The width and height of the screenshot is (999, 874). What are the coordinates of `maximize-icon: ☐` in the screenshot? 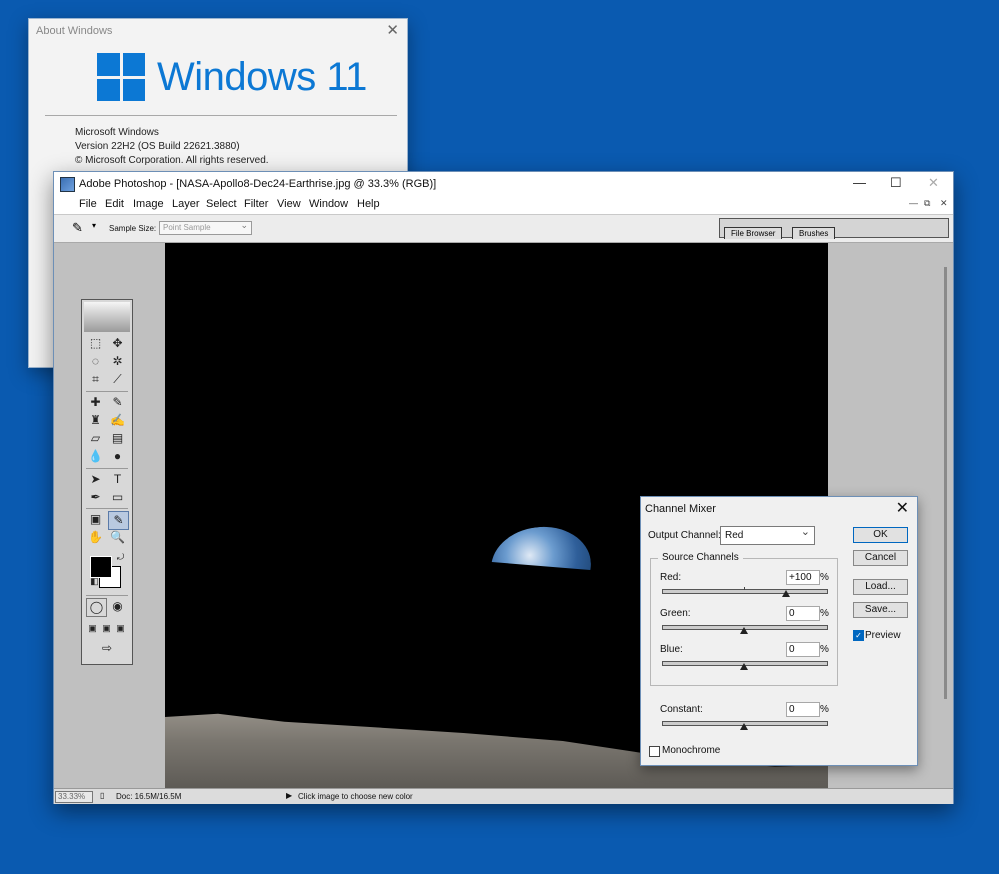 It's located at (896, 183).